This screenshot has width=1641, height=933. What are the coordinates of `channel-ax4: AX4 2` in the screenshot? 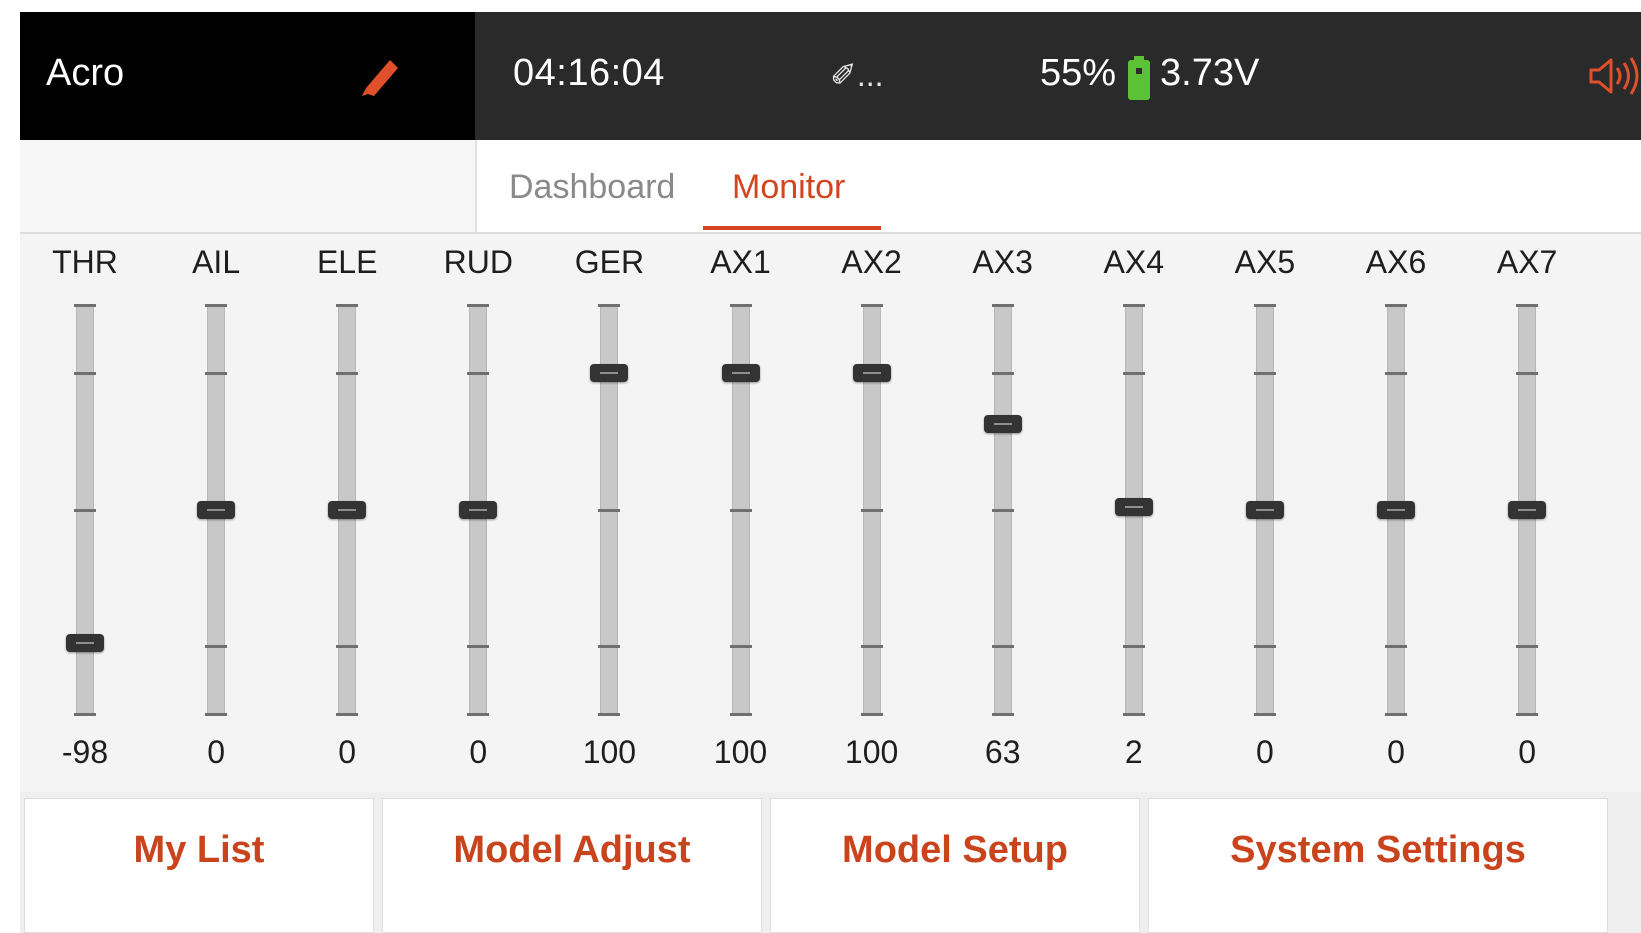 It's located at (1134, 513).